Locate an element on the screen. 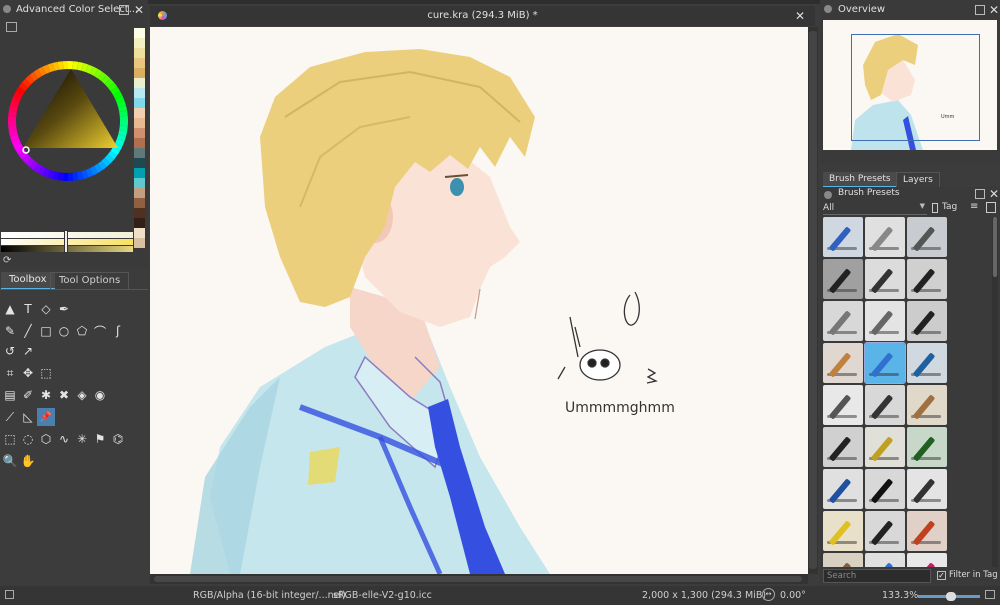 The width and height of the screenshot is (1000, 605). presets-close-button: ✕ is located at coordinates (994, 194).